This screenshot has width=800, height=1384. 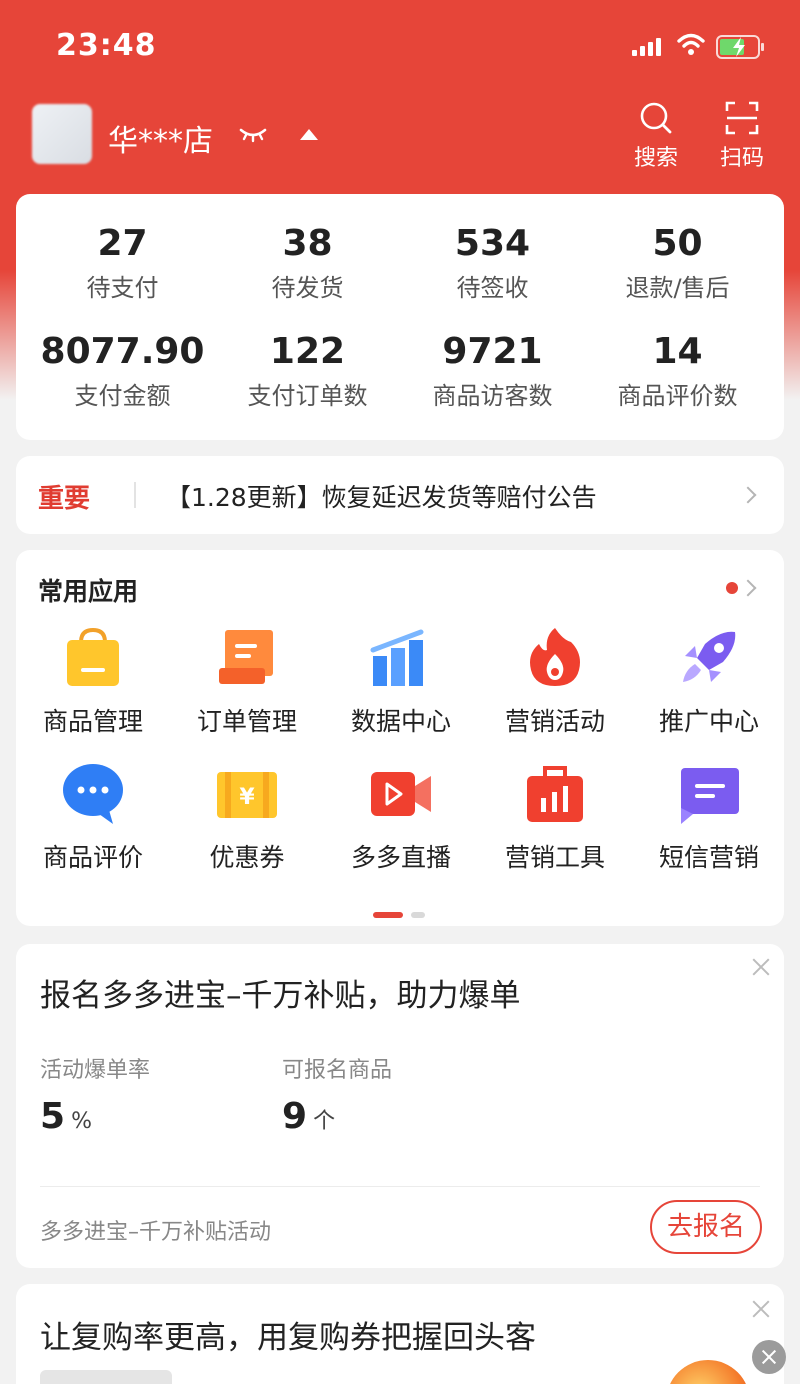 What do you see at coordinates (288, 1338) in the screenshot?
I see `repurchase-title: 让复购率更高，用复购券把握回头客` at bounding box center [288, 1338].